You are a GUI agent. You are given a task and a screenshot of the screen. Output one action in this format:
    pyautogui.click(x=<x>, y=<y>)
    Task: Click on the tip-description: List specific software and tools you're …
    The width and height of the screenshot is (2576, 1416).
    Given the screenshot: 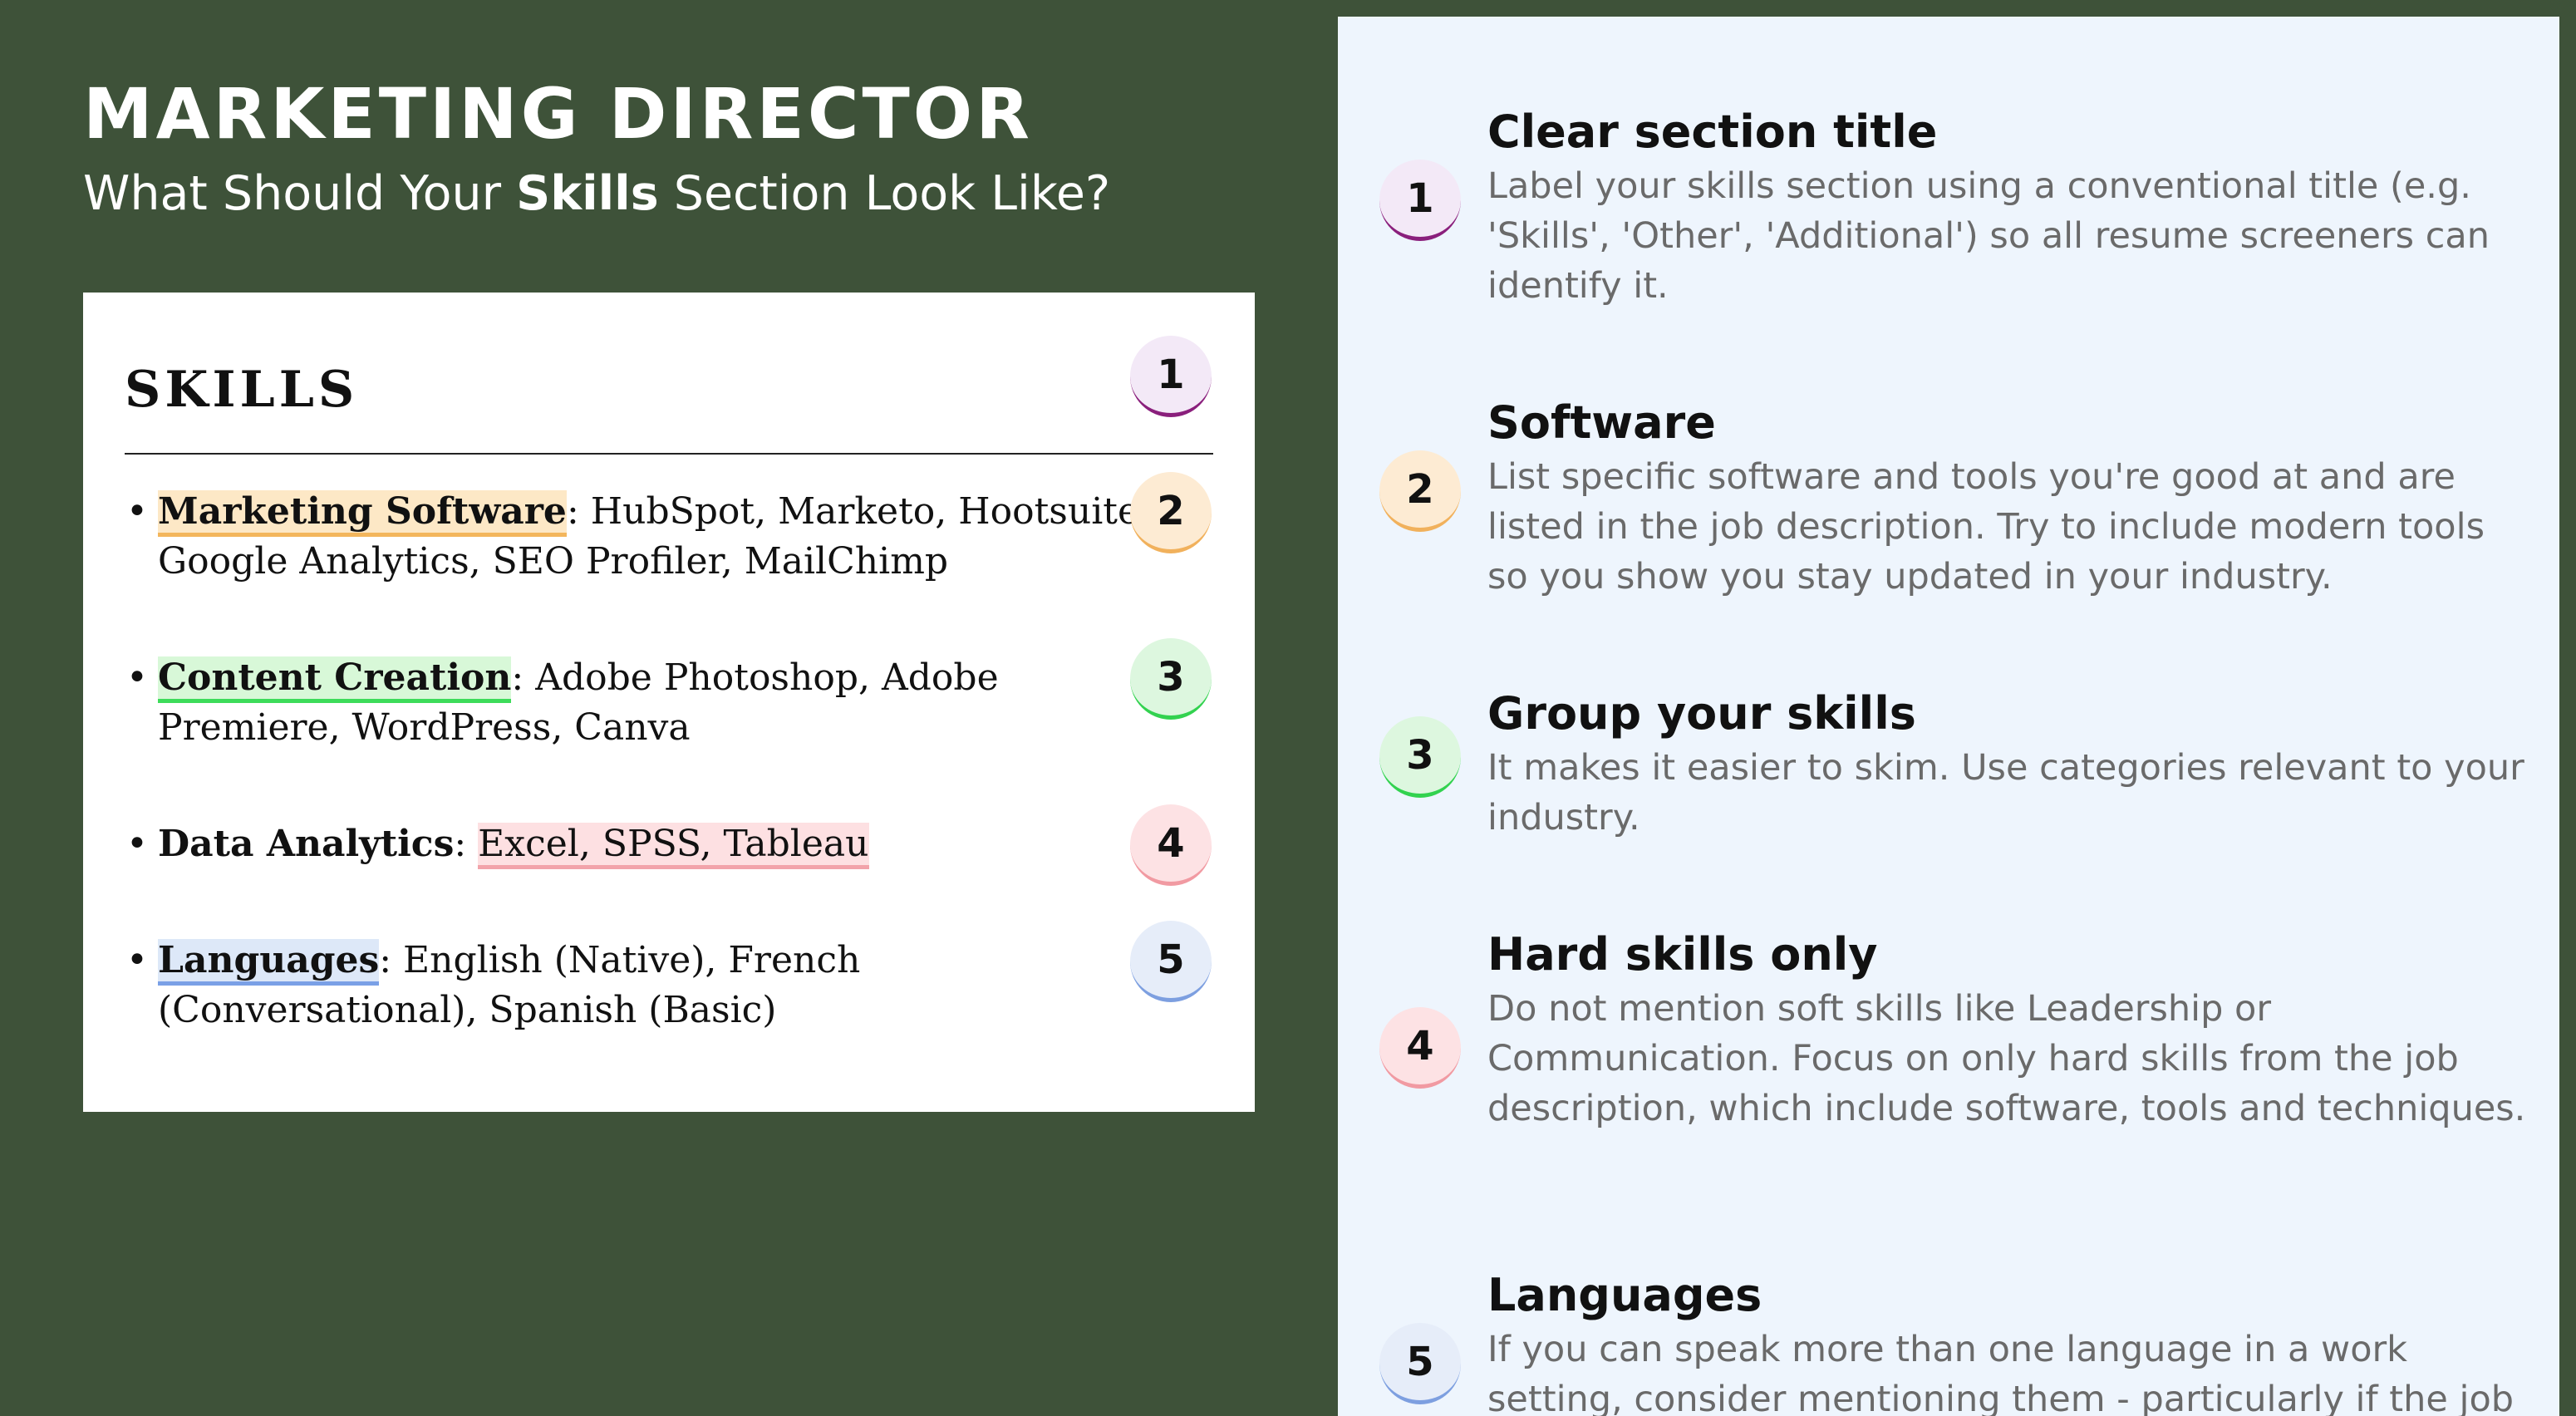 What is the action you would take?
    pyautogui.click(x=1986, y=526)
    